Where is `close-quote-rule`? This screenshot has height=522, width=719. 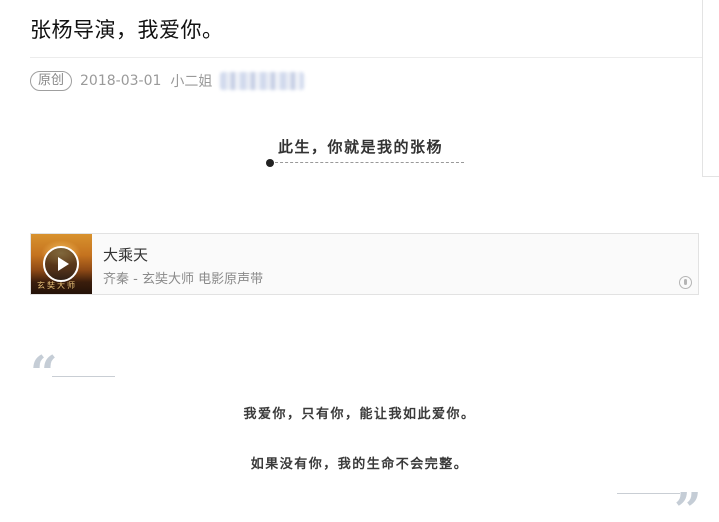
close-quote-rule is located at coordinates (648, 493).